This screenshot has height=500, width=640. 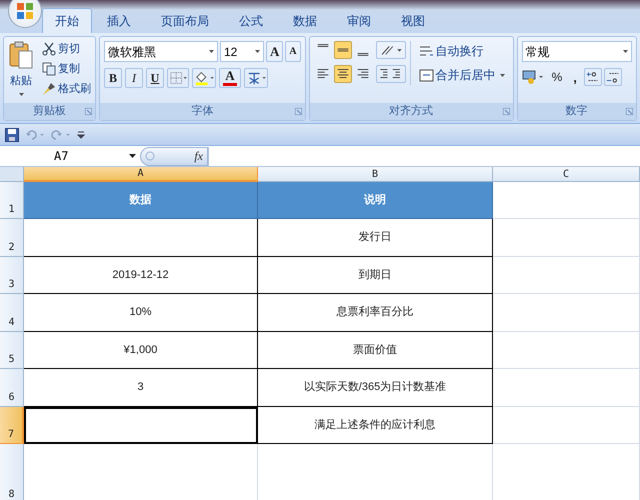 I want to click on group-label: 数字, so click(x=577, y=112).